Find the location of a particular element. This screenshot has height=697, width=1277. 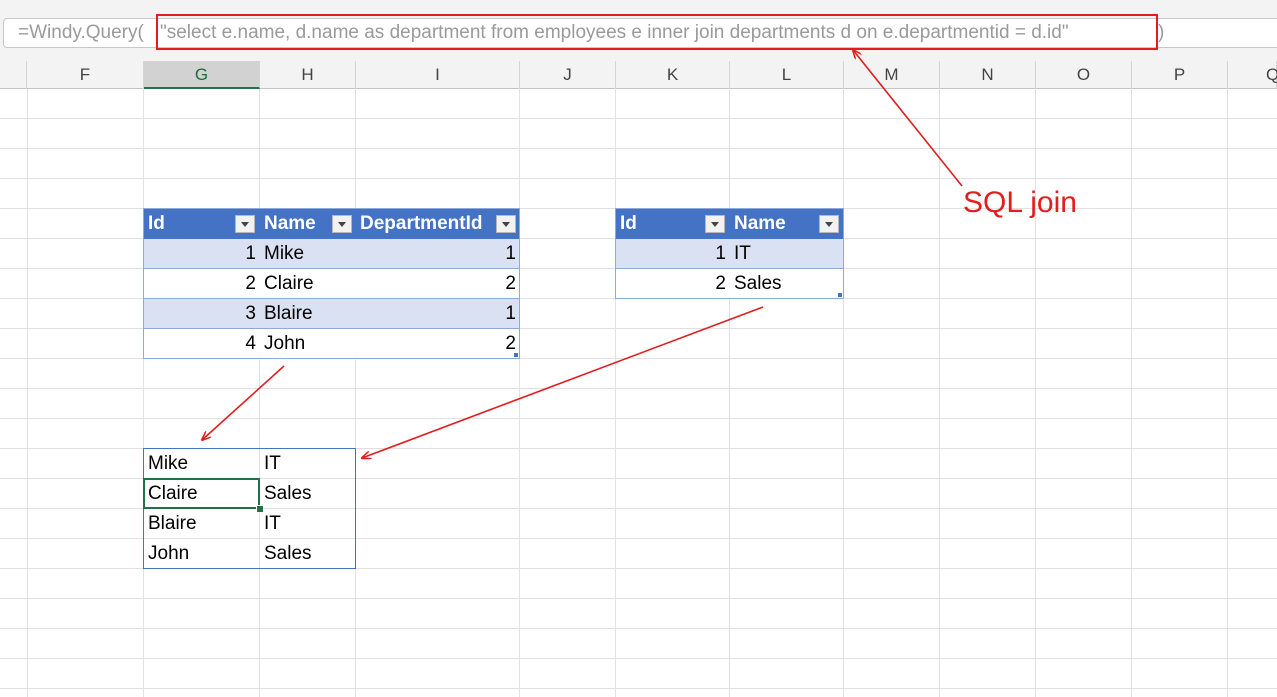

arrow-to-formula is located at coordinates (908, 118).